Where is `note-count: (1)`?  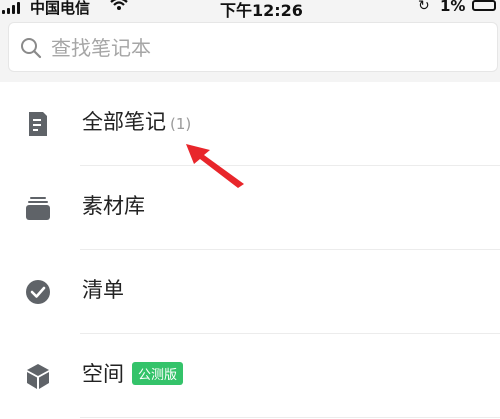 note-count: (1) is located at coordinates (181, 124).